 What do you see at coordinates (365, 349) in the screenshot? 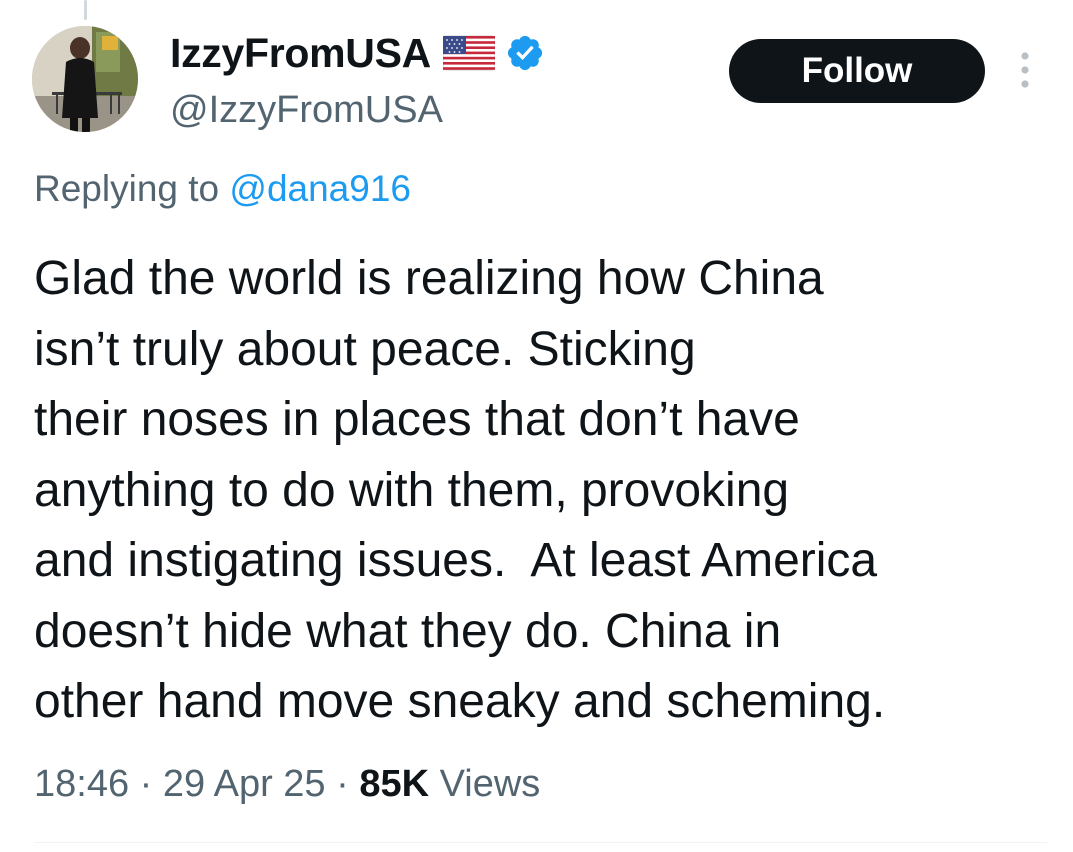
I see `tweet-text-line: isn’t truly about peace. Sticking` at bounding box center [365, 349].